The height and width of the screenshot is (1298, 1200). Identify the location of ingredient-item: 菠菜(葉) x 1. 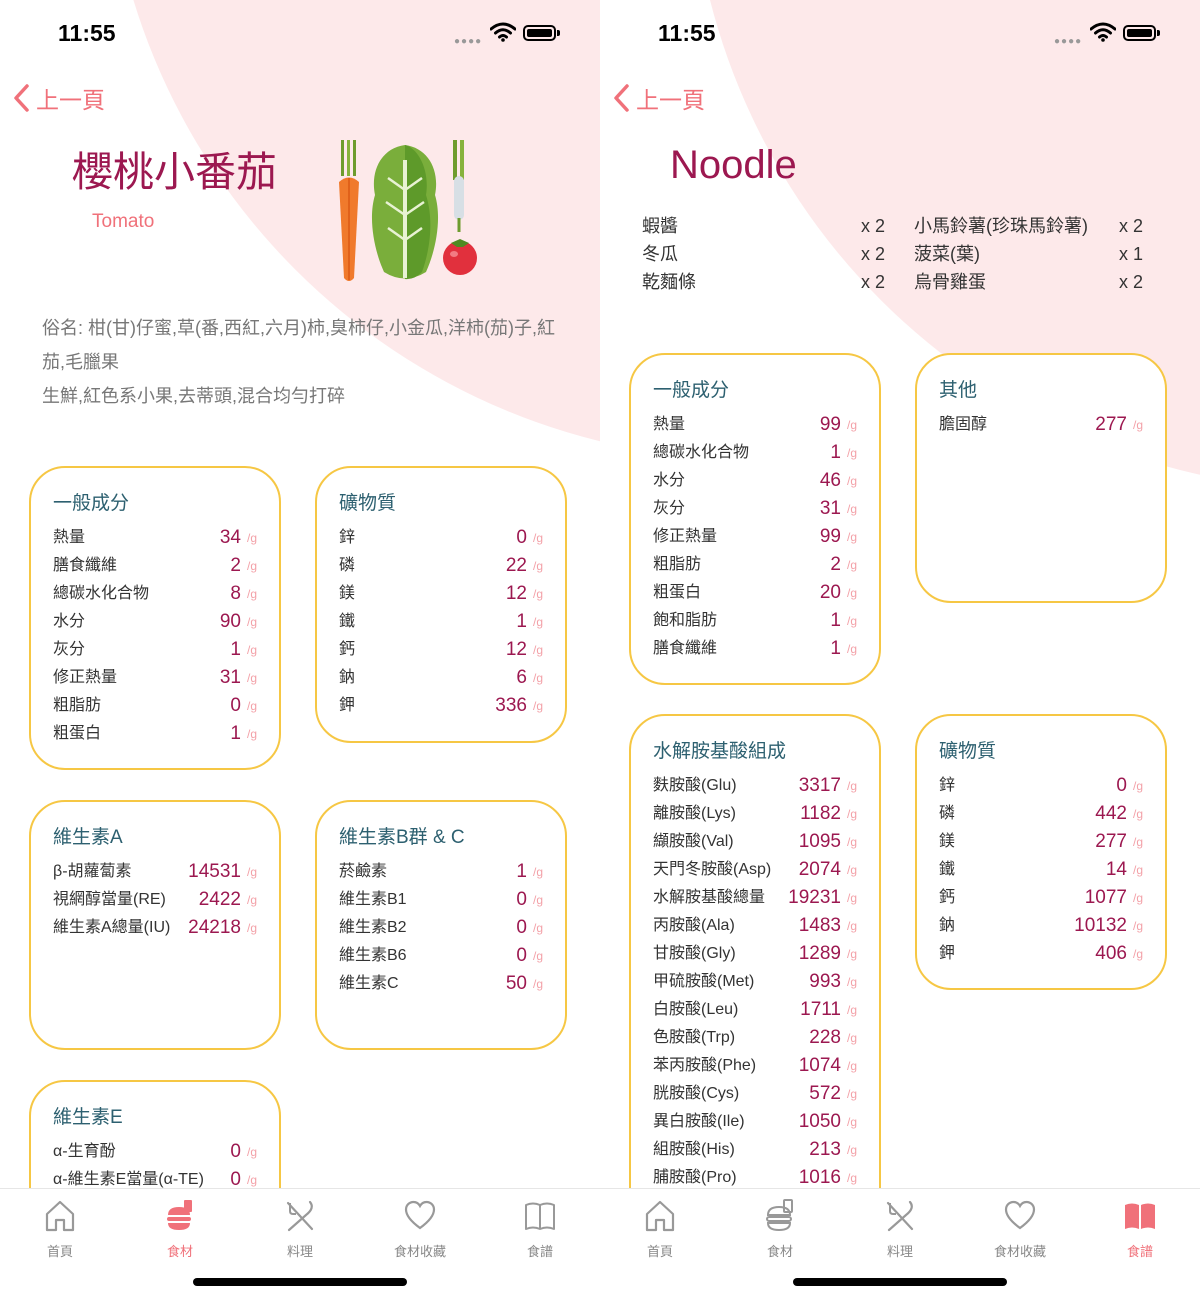
(1028, 254).